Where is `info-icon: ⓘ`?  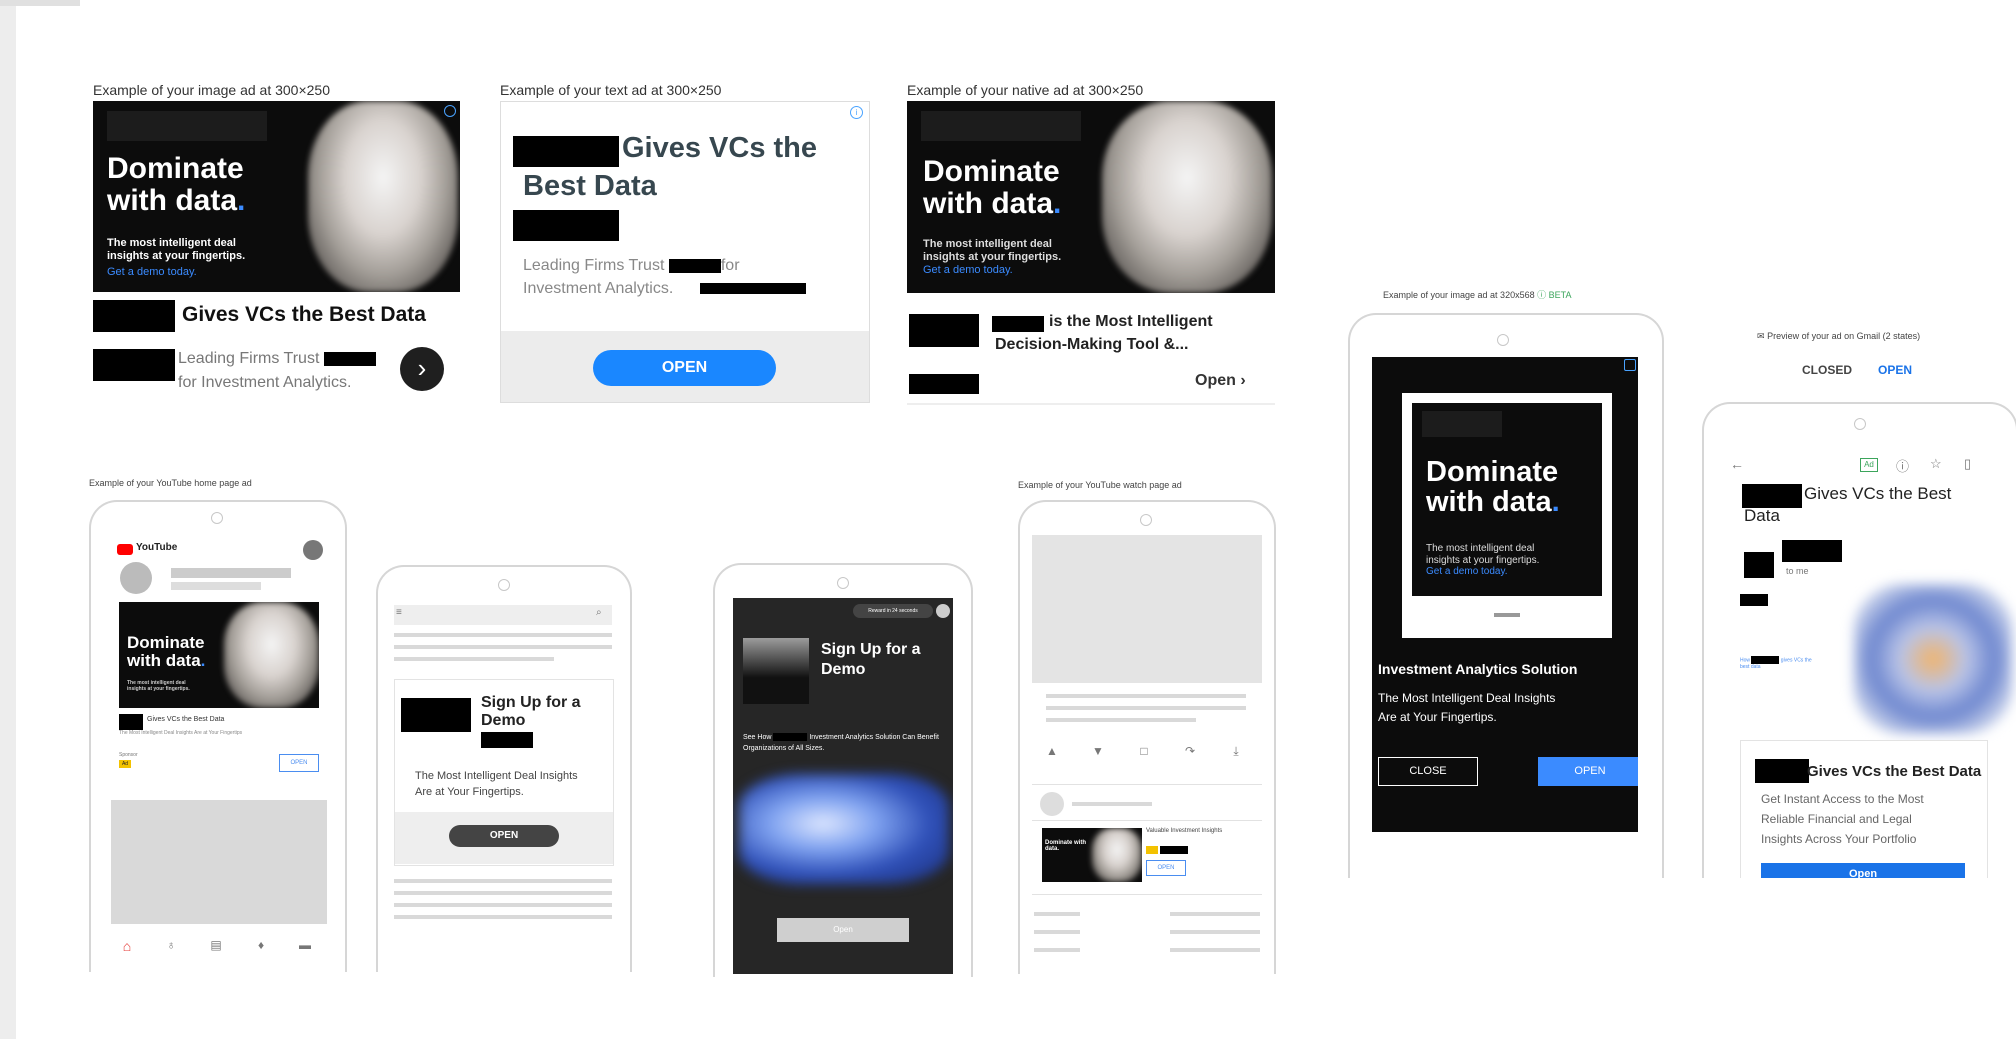 info-icon: ⓘ is located at coordinates (1902, 465).